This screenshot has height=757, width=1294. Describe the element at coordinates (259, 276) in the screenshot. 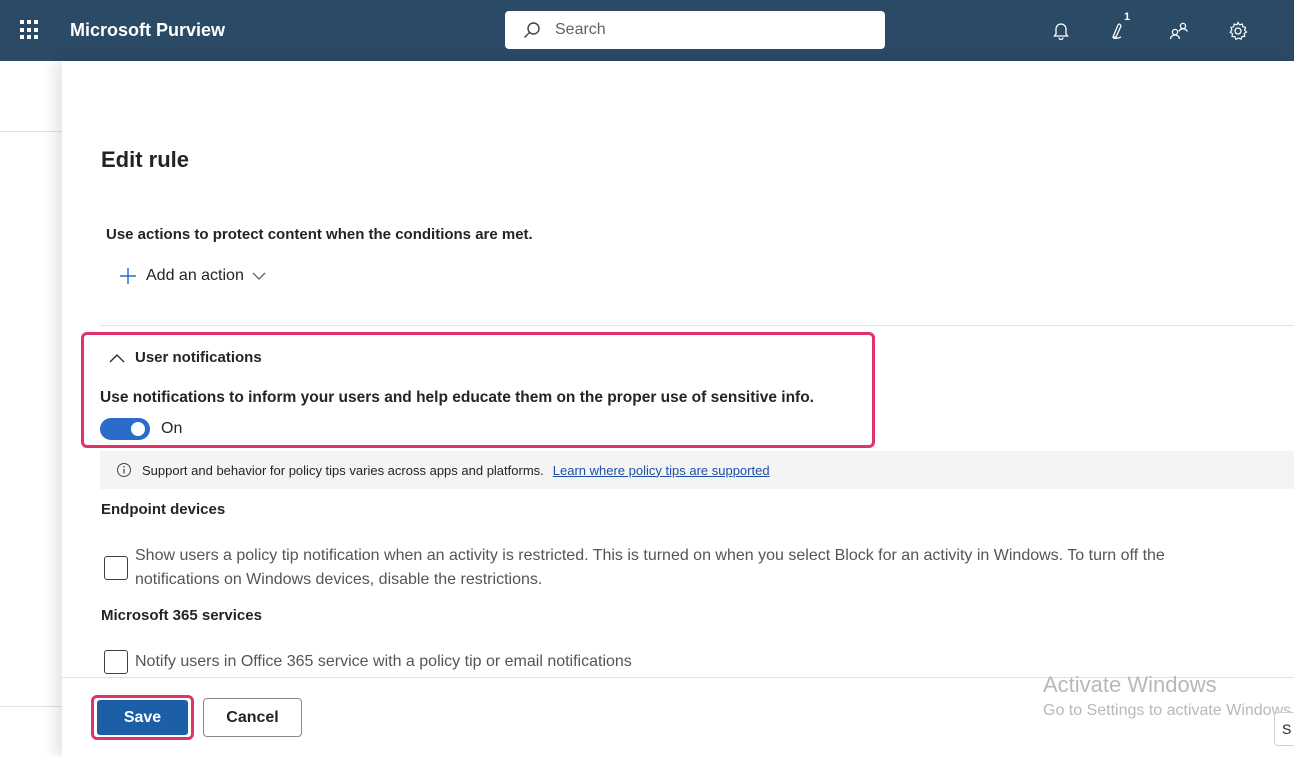

I see `chevron-down-icon` at that location.